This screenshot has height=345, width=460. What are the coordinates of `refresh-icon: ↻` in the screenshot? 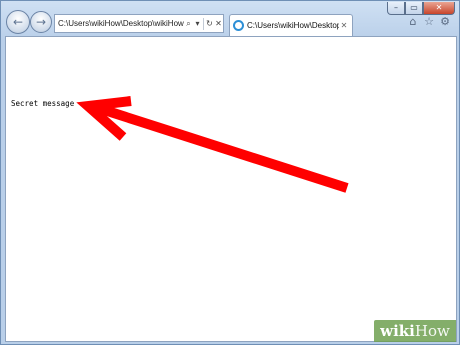 It's located at (209, 23).